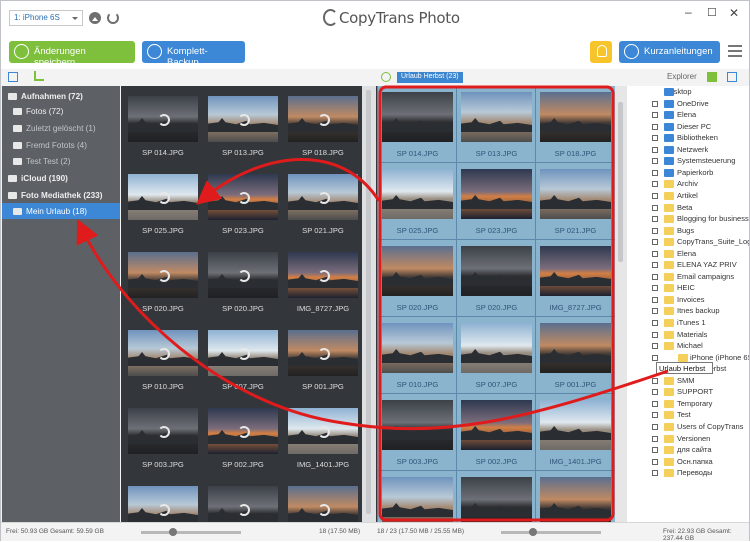 The height and width of the screenshot is (542, 750). What do you see at coordinates (698, 208) in the screenshot?
I see `explorer-folder-item: Beta` at bounding box center [698, 208].